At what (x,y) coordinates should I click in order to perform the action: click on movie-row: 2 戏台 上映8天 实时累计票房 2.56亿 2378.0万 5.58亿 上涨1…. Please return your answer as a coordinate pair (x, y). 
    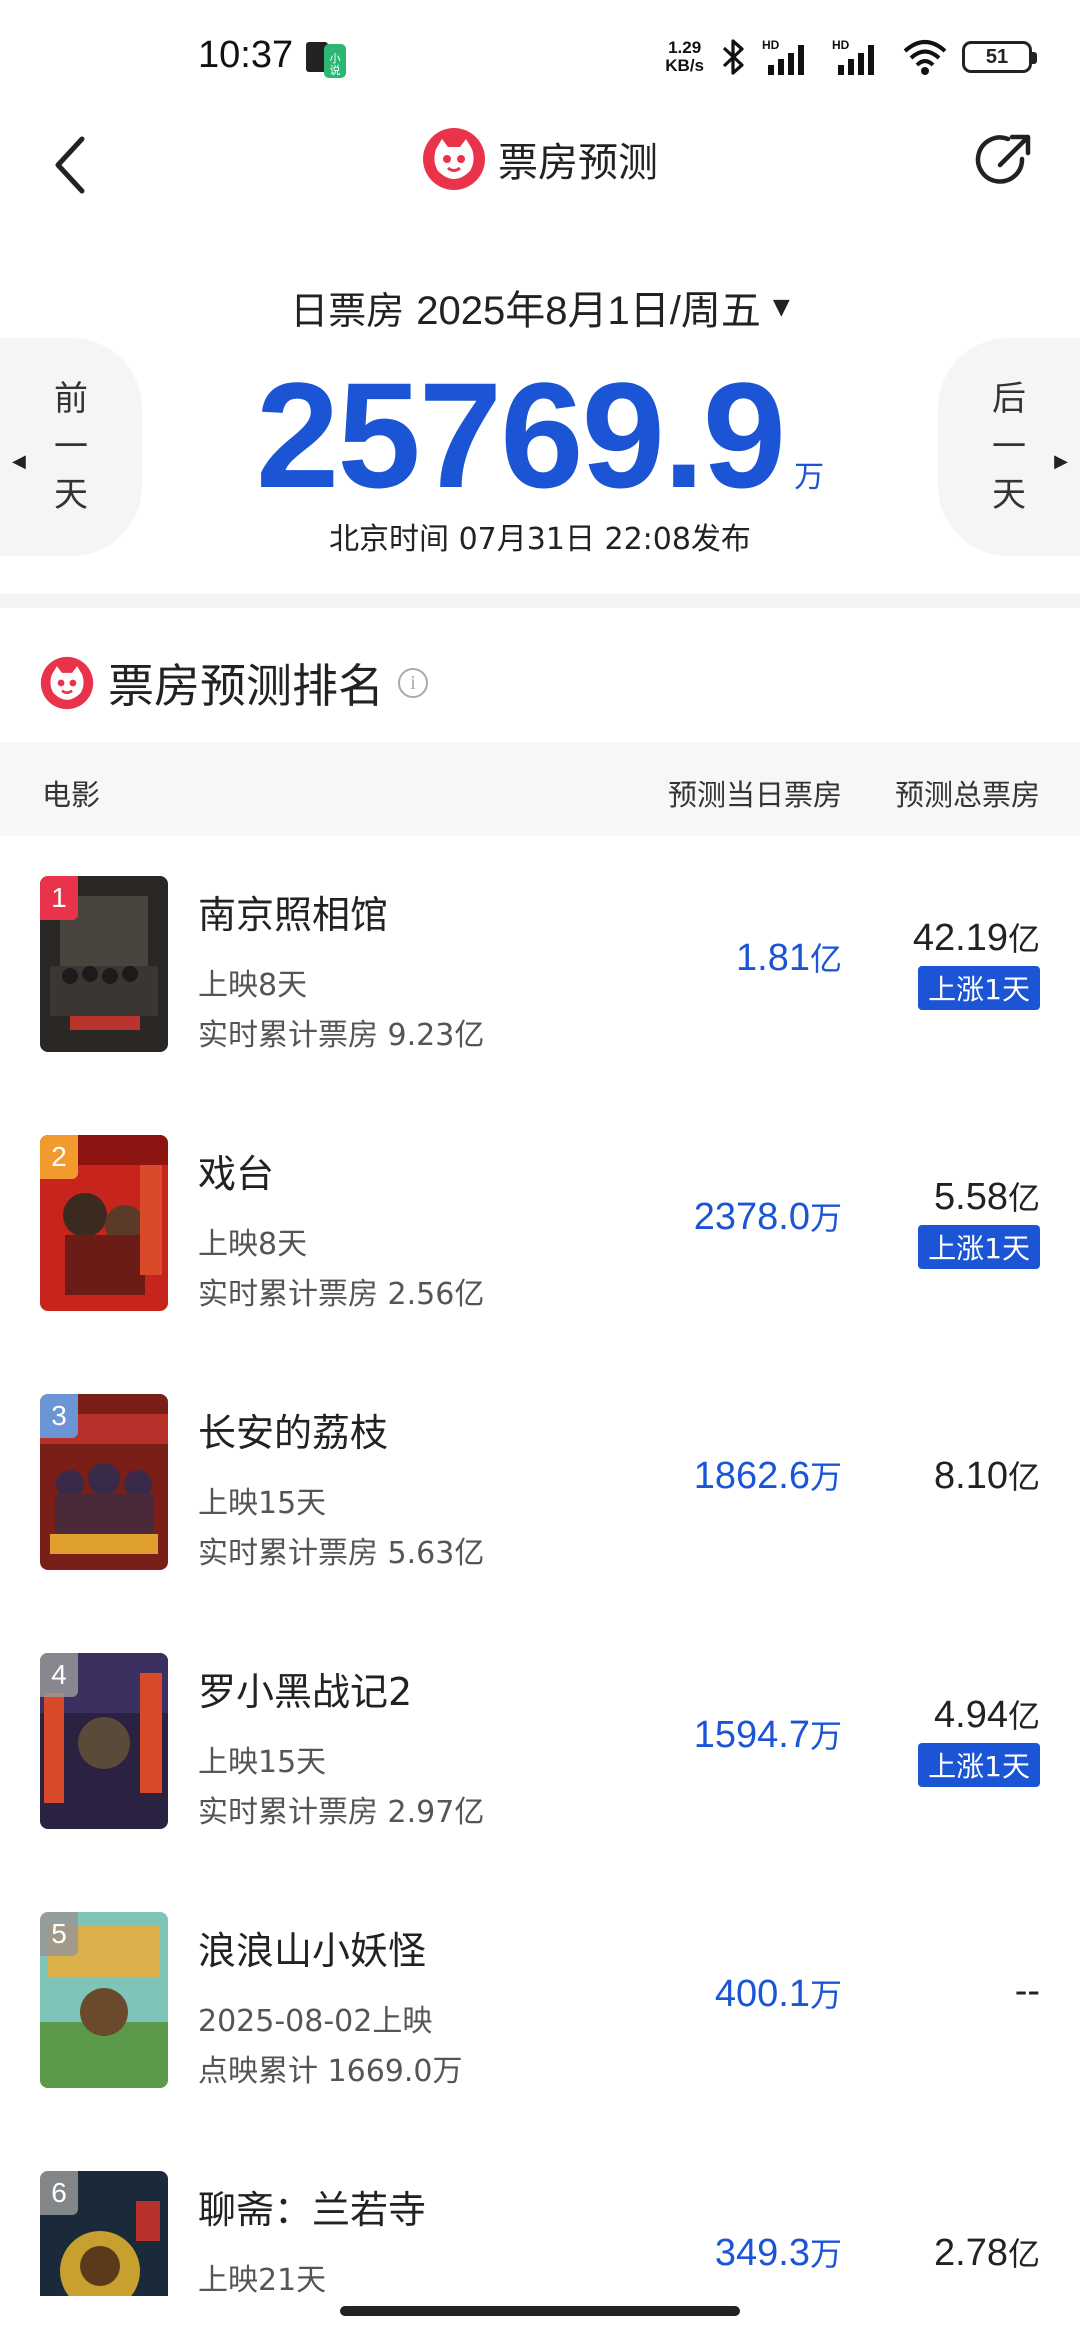
    Looking at the image, I should click on (540, 1224).